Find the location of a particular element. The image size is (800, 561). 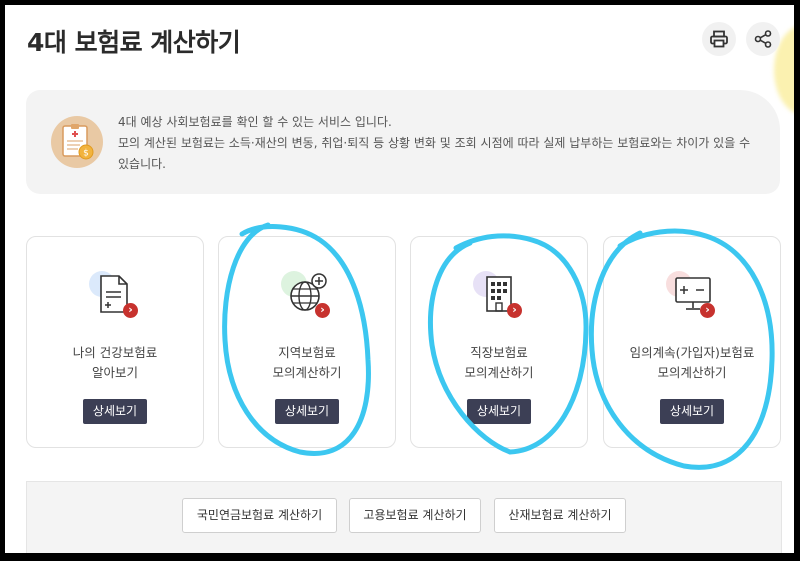

document-plus-icon: › is located at coordinates (115, 297).